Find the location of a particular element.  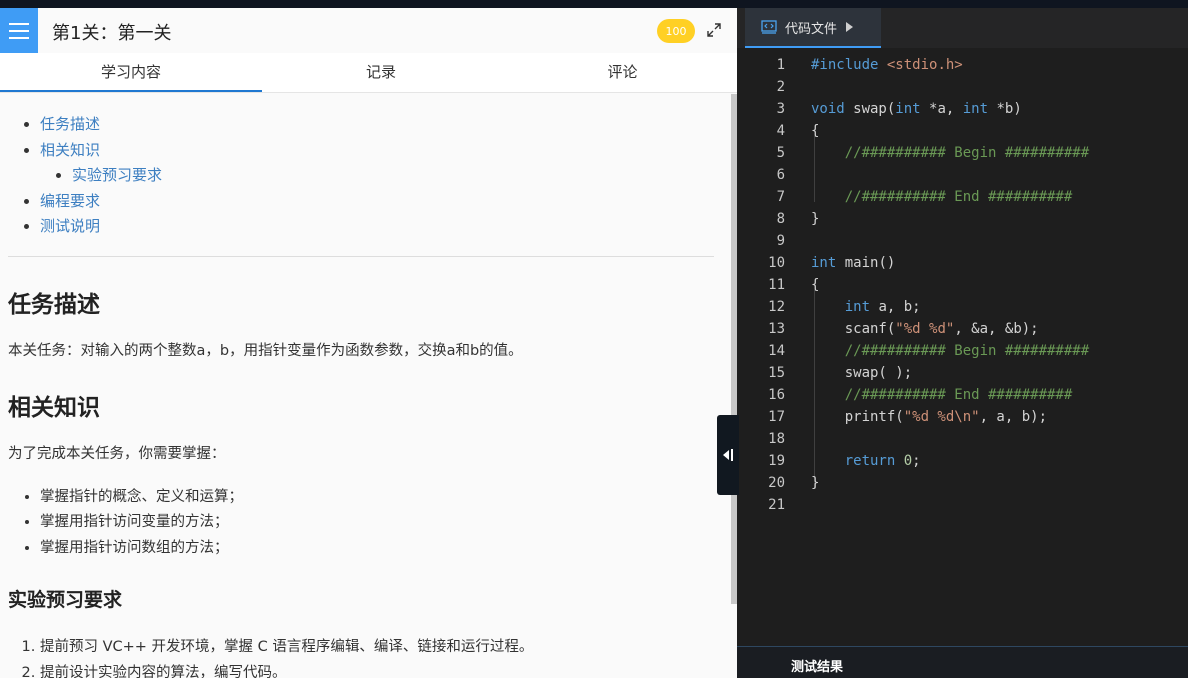

collapse-panel-button is located at coordinates (728, 455).